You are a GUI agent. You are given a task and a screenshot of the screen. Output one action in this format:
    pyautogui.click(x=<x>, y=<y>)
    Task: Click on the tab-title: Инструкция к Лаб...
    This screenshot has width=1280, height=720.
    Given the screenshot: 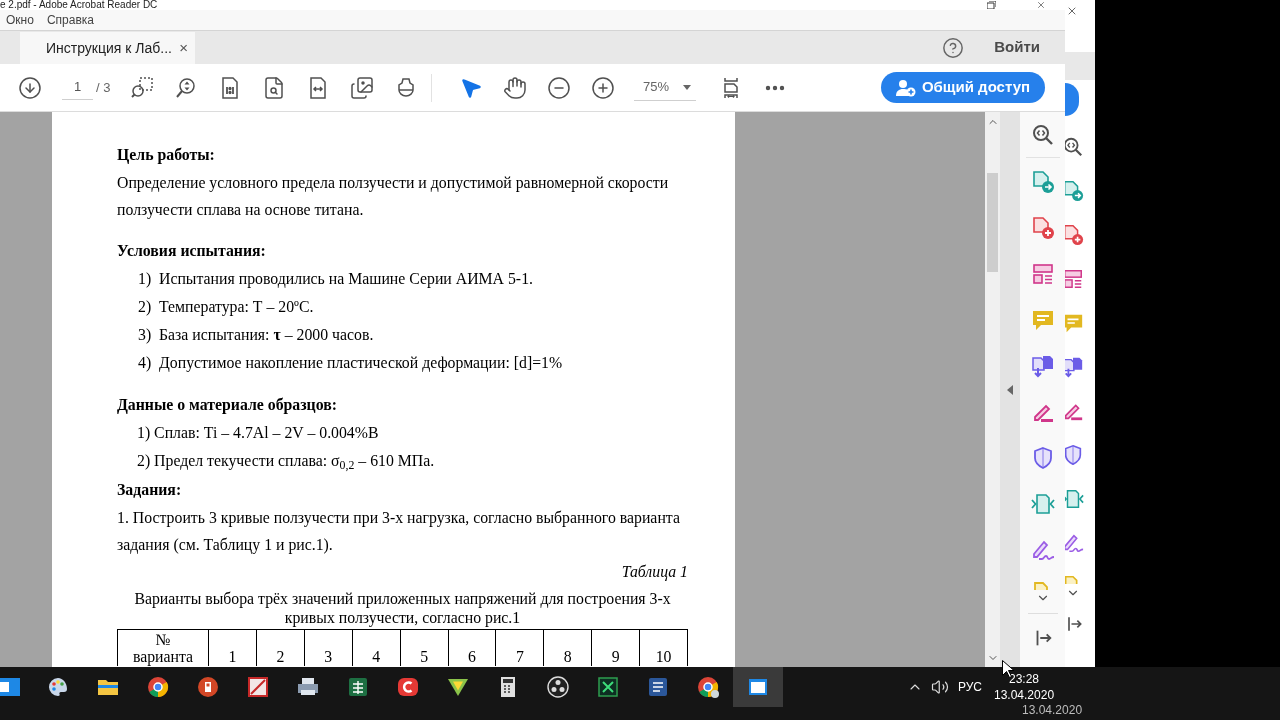 What is the action you would take?
    pyautogui.click(x=109, y=48)
    